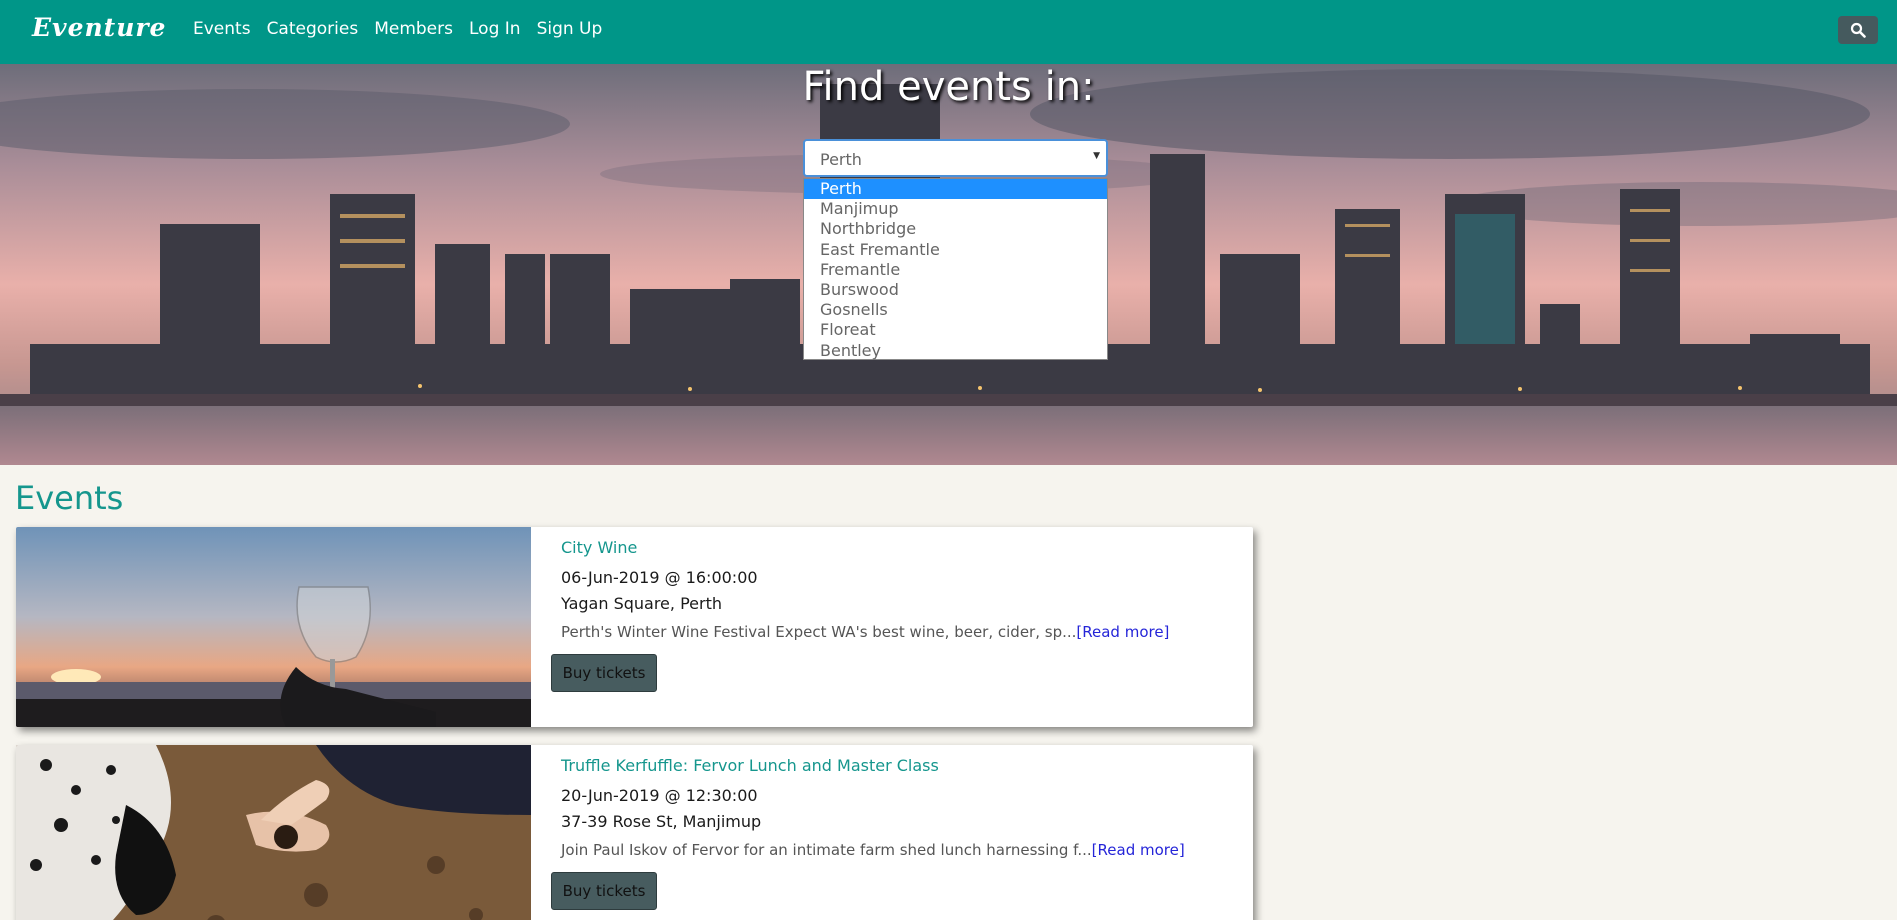 Image resolution: width=1897 pixels, height=920 pixels. I want to click on option-floreat: Floreat, so click(955, 330).